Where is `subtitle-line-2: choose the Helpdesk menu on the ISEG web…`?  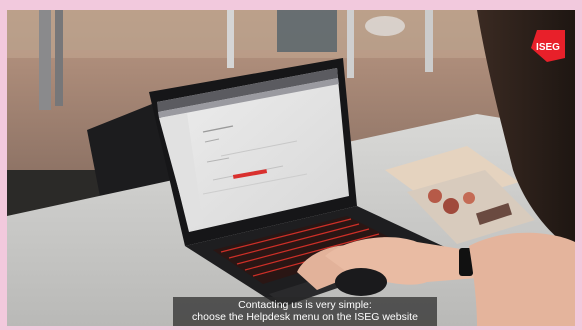
subtitle-line-2: choose the Helpdesk menu on the ISEG web… is located at coordinates (305, 317).